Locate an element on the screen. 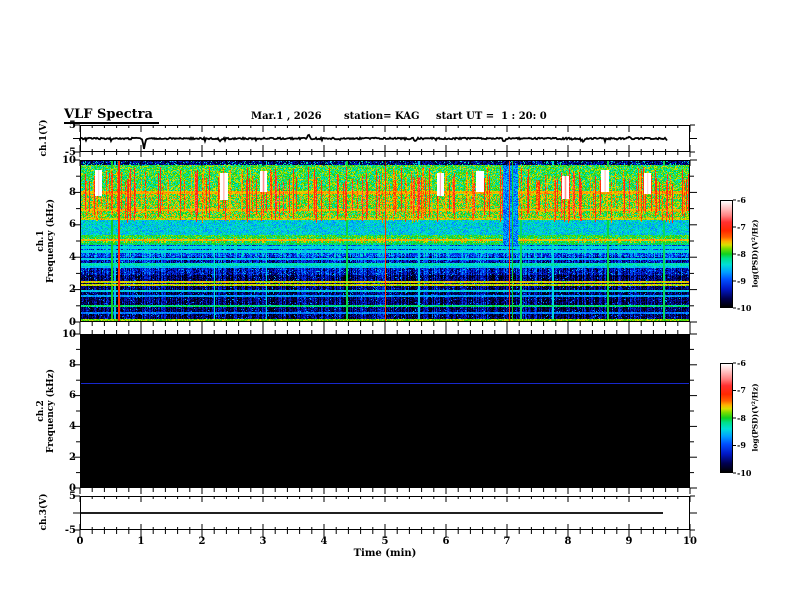  ch3-voltage-axis-label: ch.3(V) is located at coordinates (44, 512).